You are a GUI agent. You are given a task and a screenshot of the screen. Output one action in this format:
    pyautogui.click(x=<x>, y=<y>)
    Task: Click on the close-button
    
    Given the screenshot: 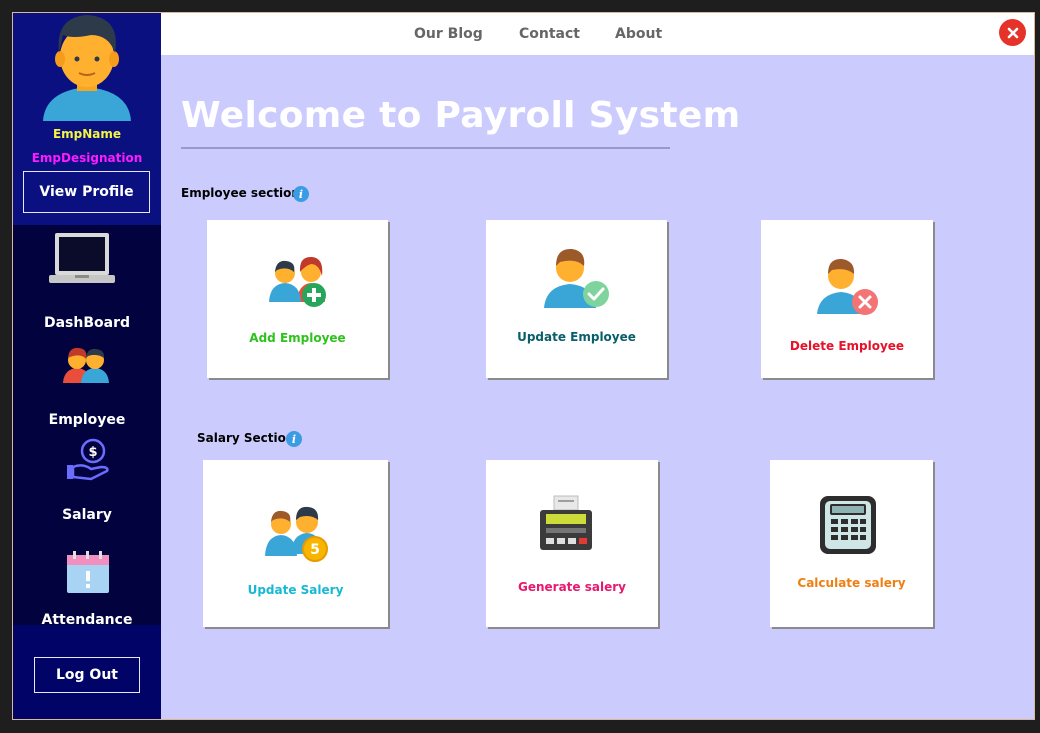 What is the action you would take?
    pyautogui.click(x=1012, y=32)
    